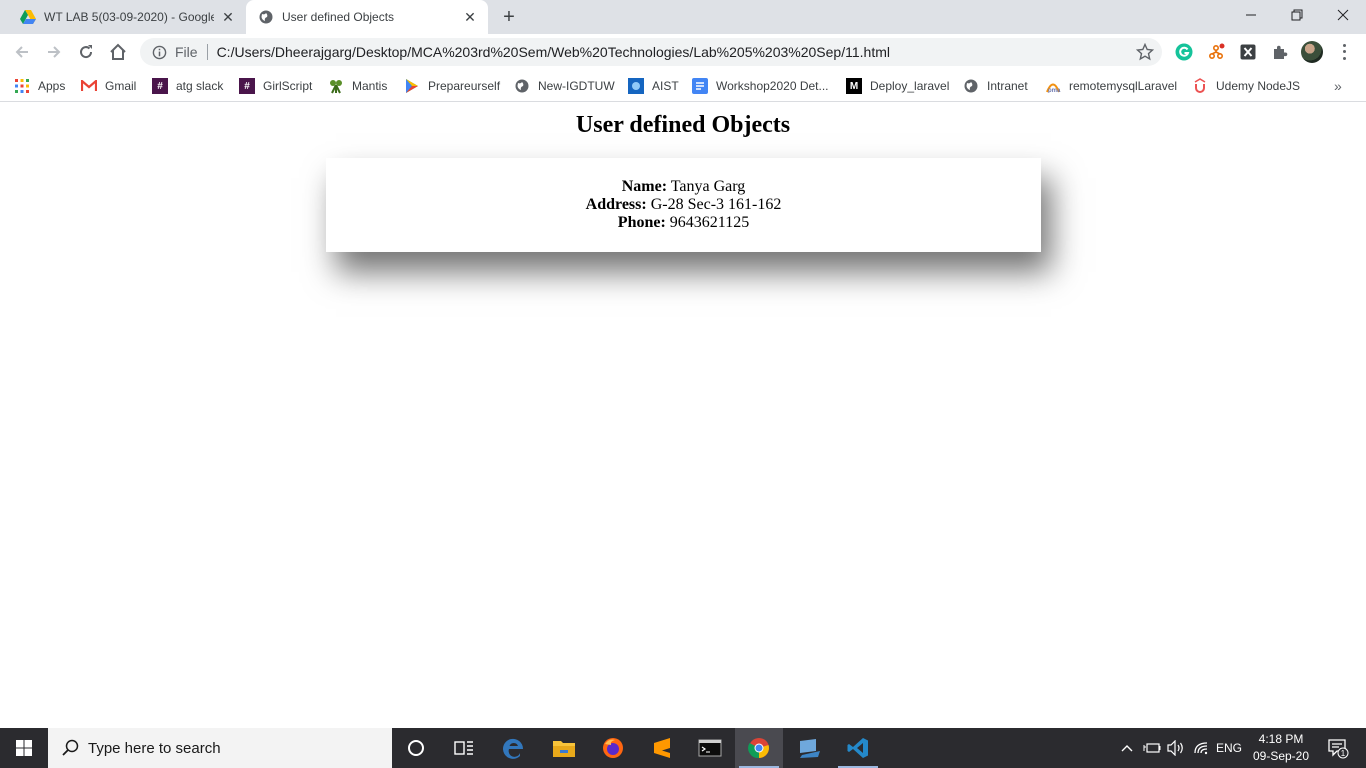 This screenshot has height=768, width=1366. I want to click on bookmark-gmail: Gmail, so click(108, 86).